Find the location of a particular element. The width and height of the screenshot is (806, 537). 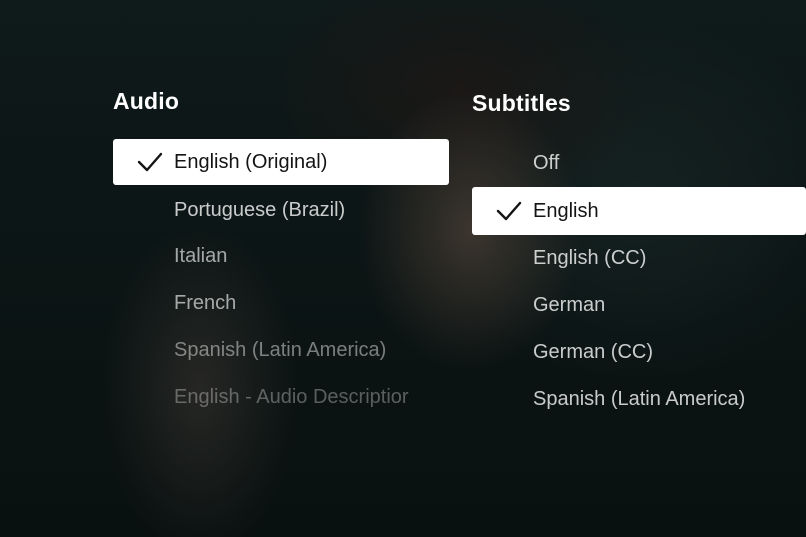

audio-option-english-audio-description: English - Audio Descriptior is located at coordinates (281, 397).